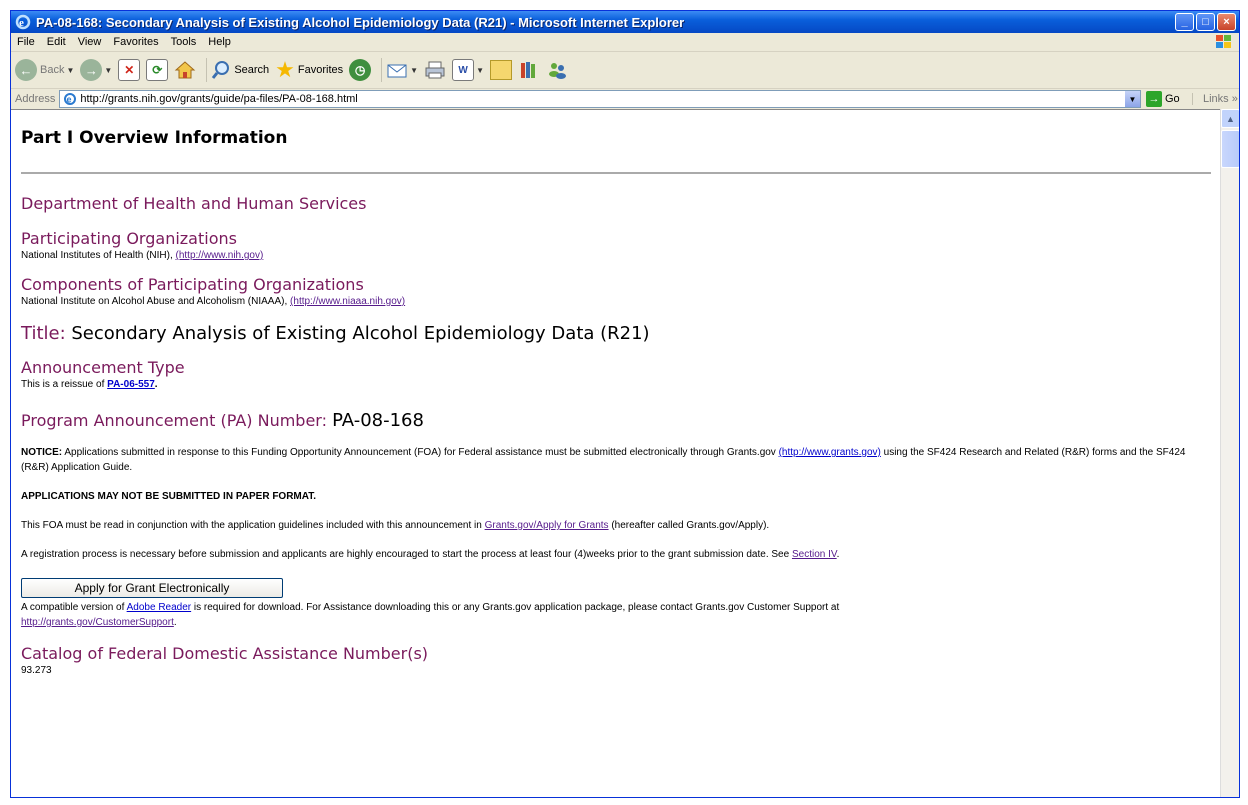 The image size is (1248, 805). I want to click on adobe-reader-link: Adobe Reader, so click(159, 607).